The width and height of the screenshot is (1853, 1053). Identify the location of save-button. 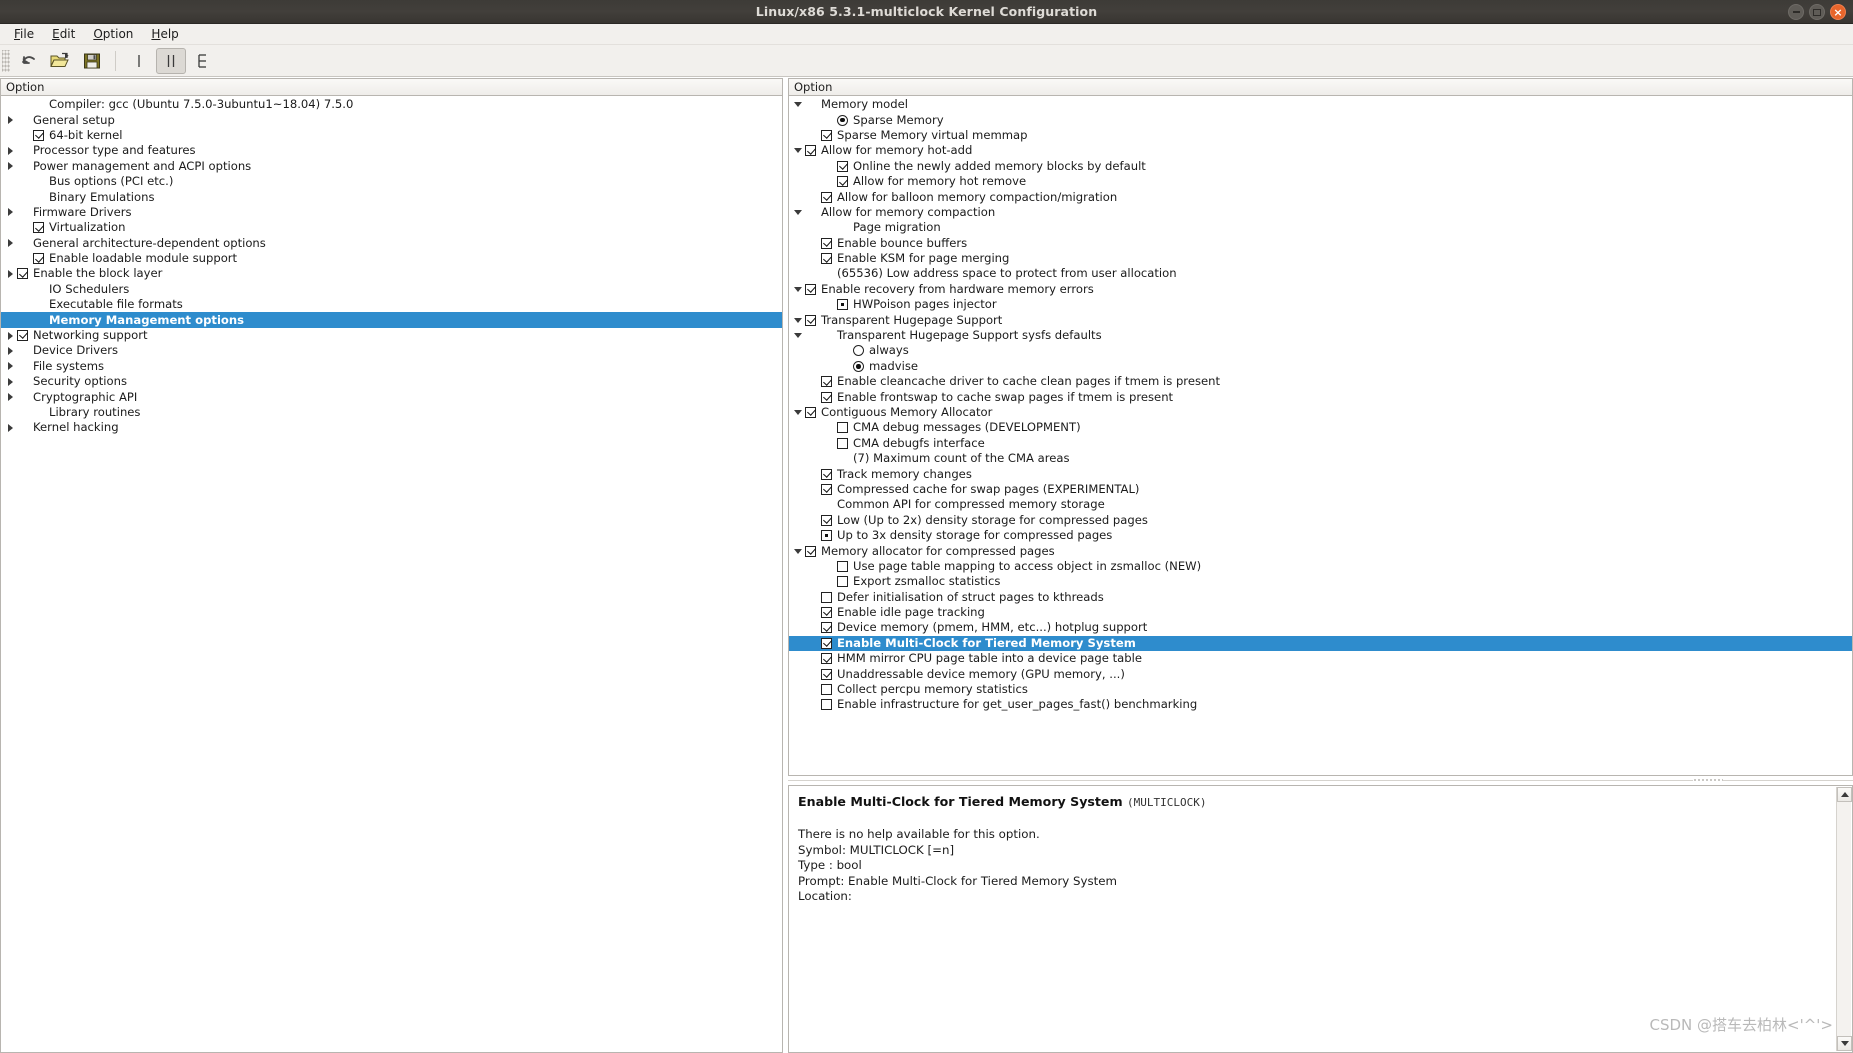
(92, 61).